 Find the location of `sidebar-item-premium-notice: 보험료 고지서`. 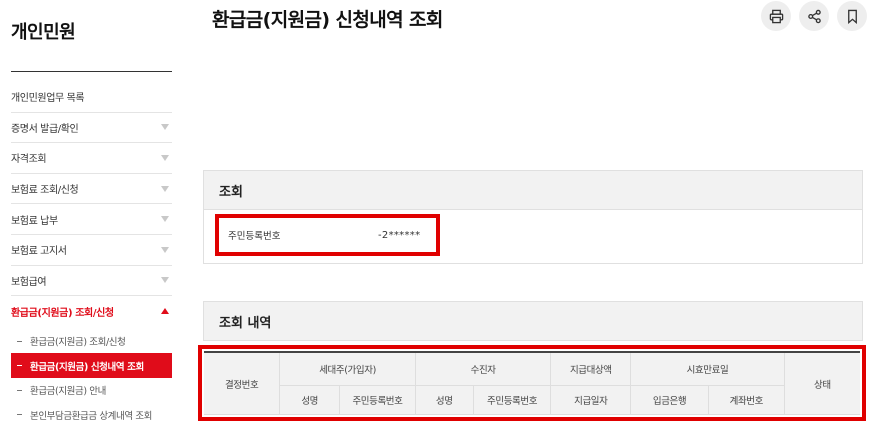

sidebar-item-premium-notice: 보험료 고지서 is located at coordinates (91, 250).